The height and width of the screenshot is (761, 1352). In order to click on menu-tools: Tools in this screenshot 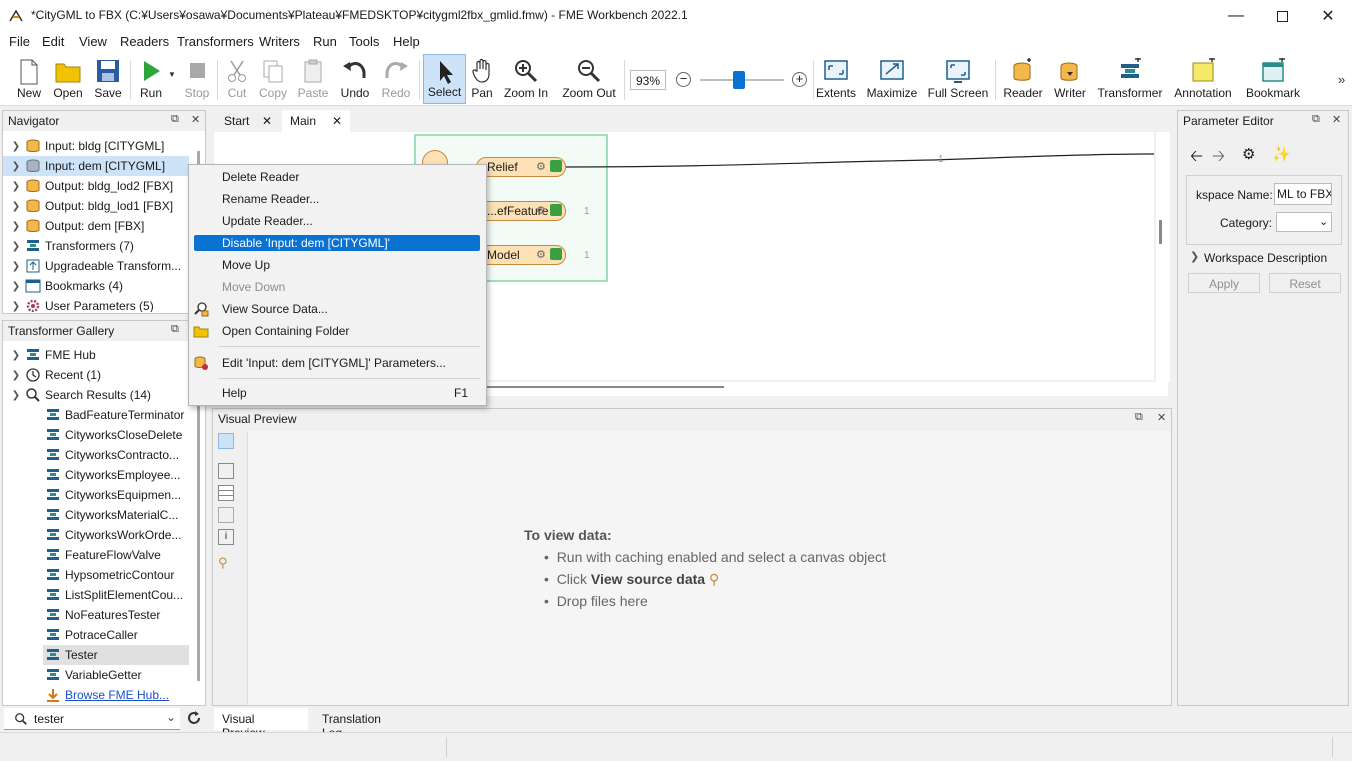, I will do `click(364, 41)`.